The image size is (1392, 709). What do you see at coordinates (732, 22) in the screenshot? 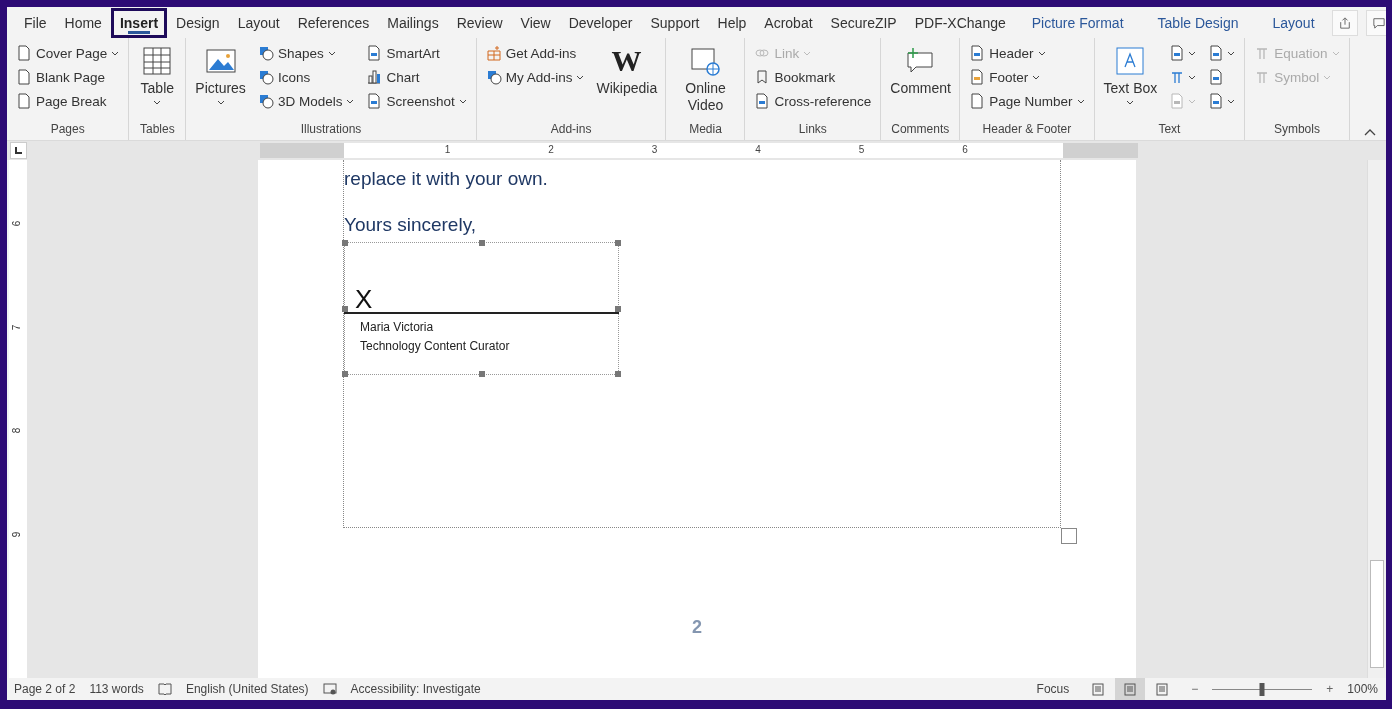
I see `ribbon-tab: Help` at bounding box center [732, 22].